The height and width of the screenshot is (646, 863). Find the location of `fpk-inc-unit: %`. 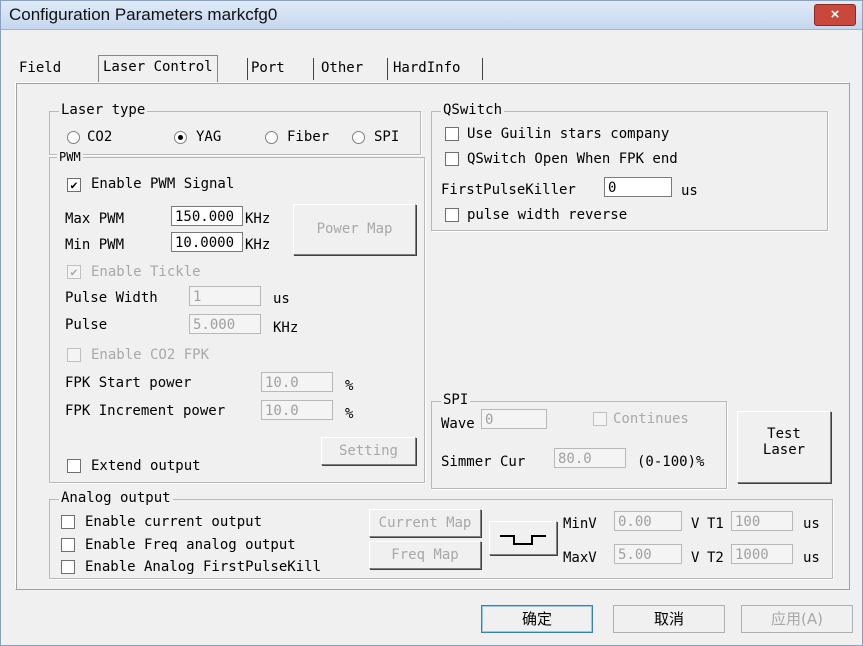

fpk-inc-unit: % is located at coordinates (349, 414).